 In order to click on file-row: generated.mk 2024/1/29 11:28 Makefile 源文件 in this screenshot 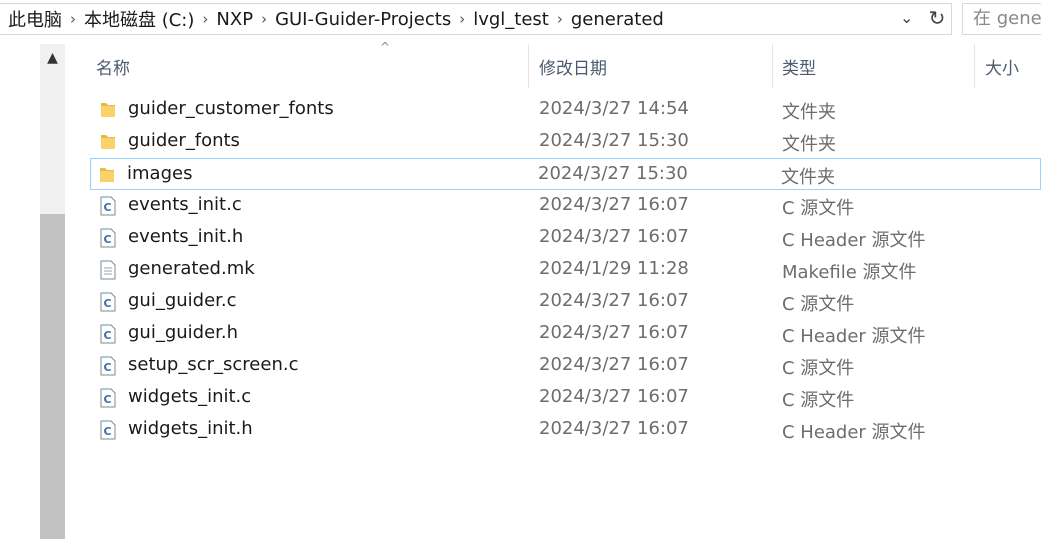, I will do `click(566, 270)`.